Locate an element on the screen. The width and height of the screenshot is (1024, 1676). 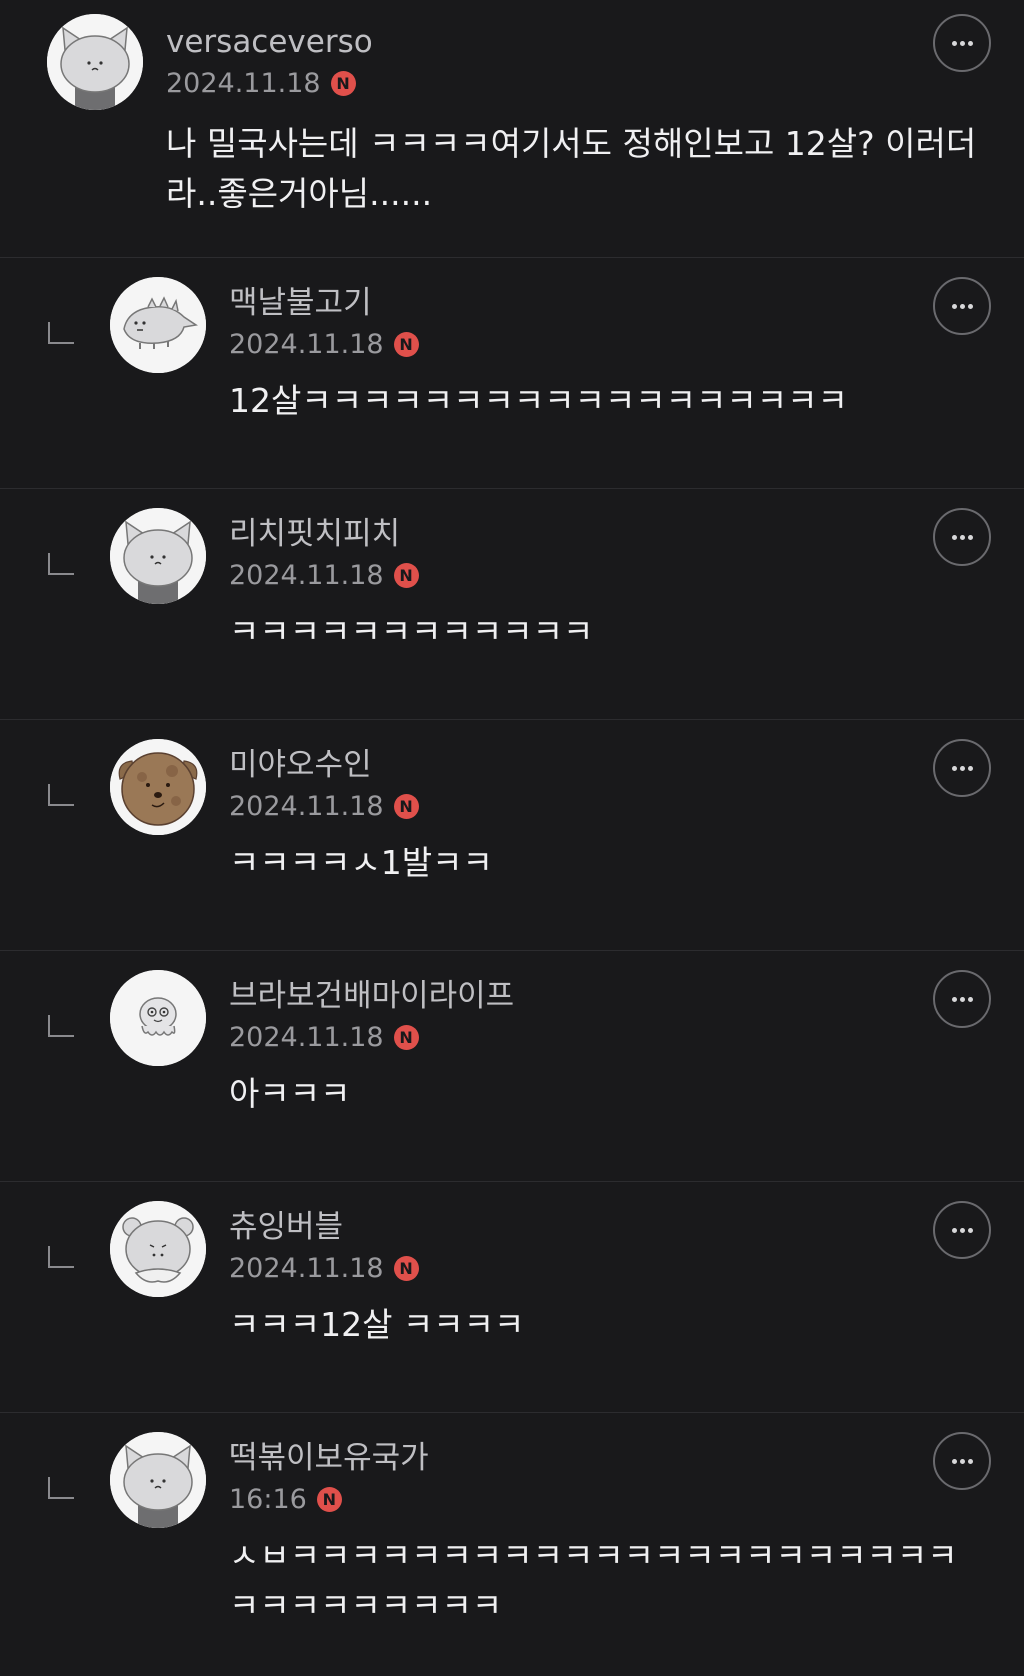
avatar-bear is located at coordinates (158, 1249).